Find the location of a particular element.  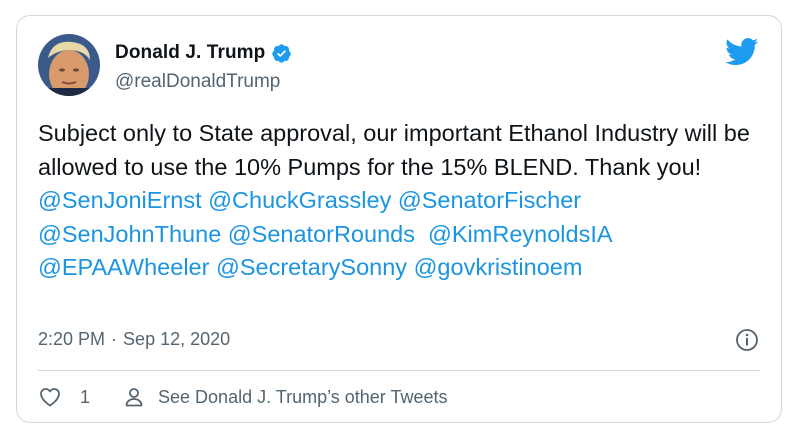

mention-link: @KimReynoldsIA is located at coordinates (519, 234).